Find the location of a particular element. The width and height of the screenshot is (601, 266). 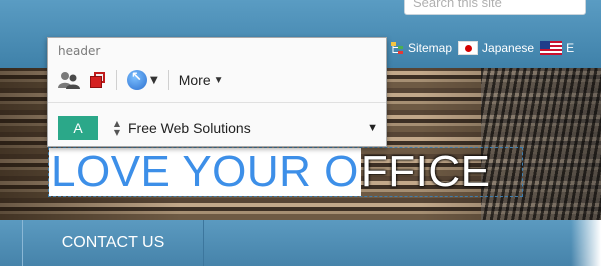

hero-headline: LOVE YOUR O FFICE is located at coordinates (285, 172).